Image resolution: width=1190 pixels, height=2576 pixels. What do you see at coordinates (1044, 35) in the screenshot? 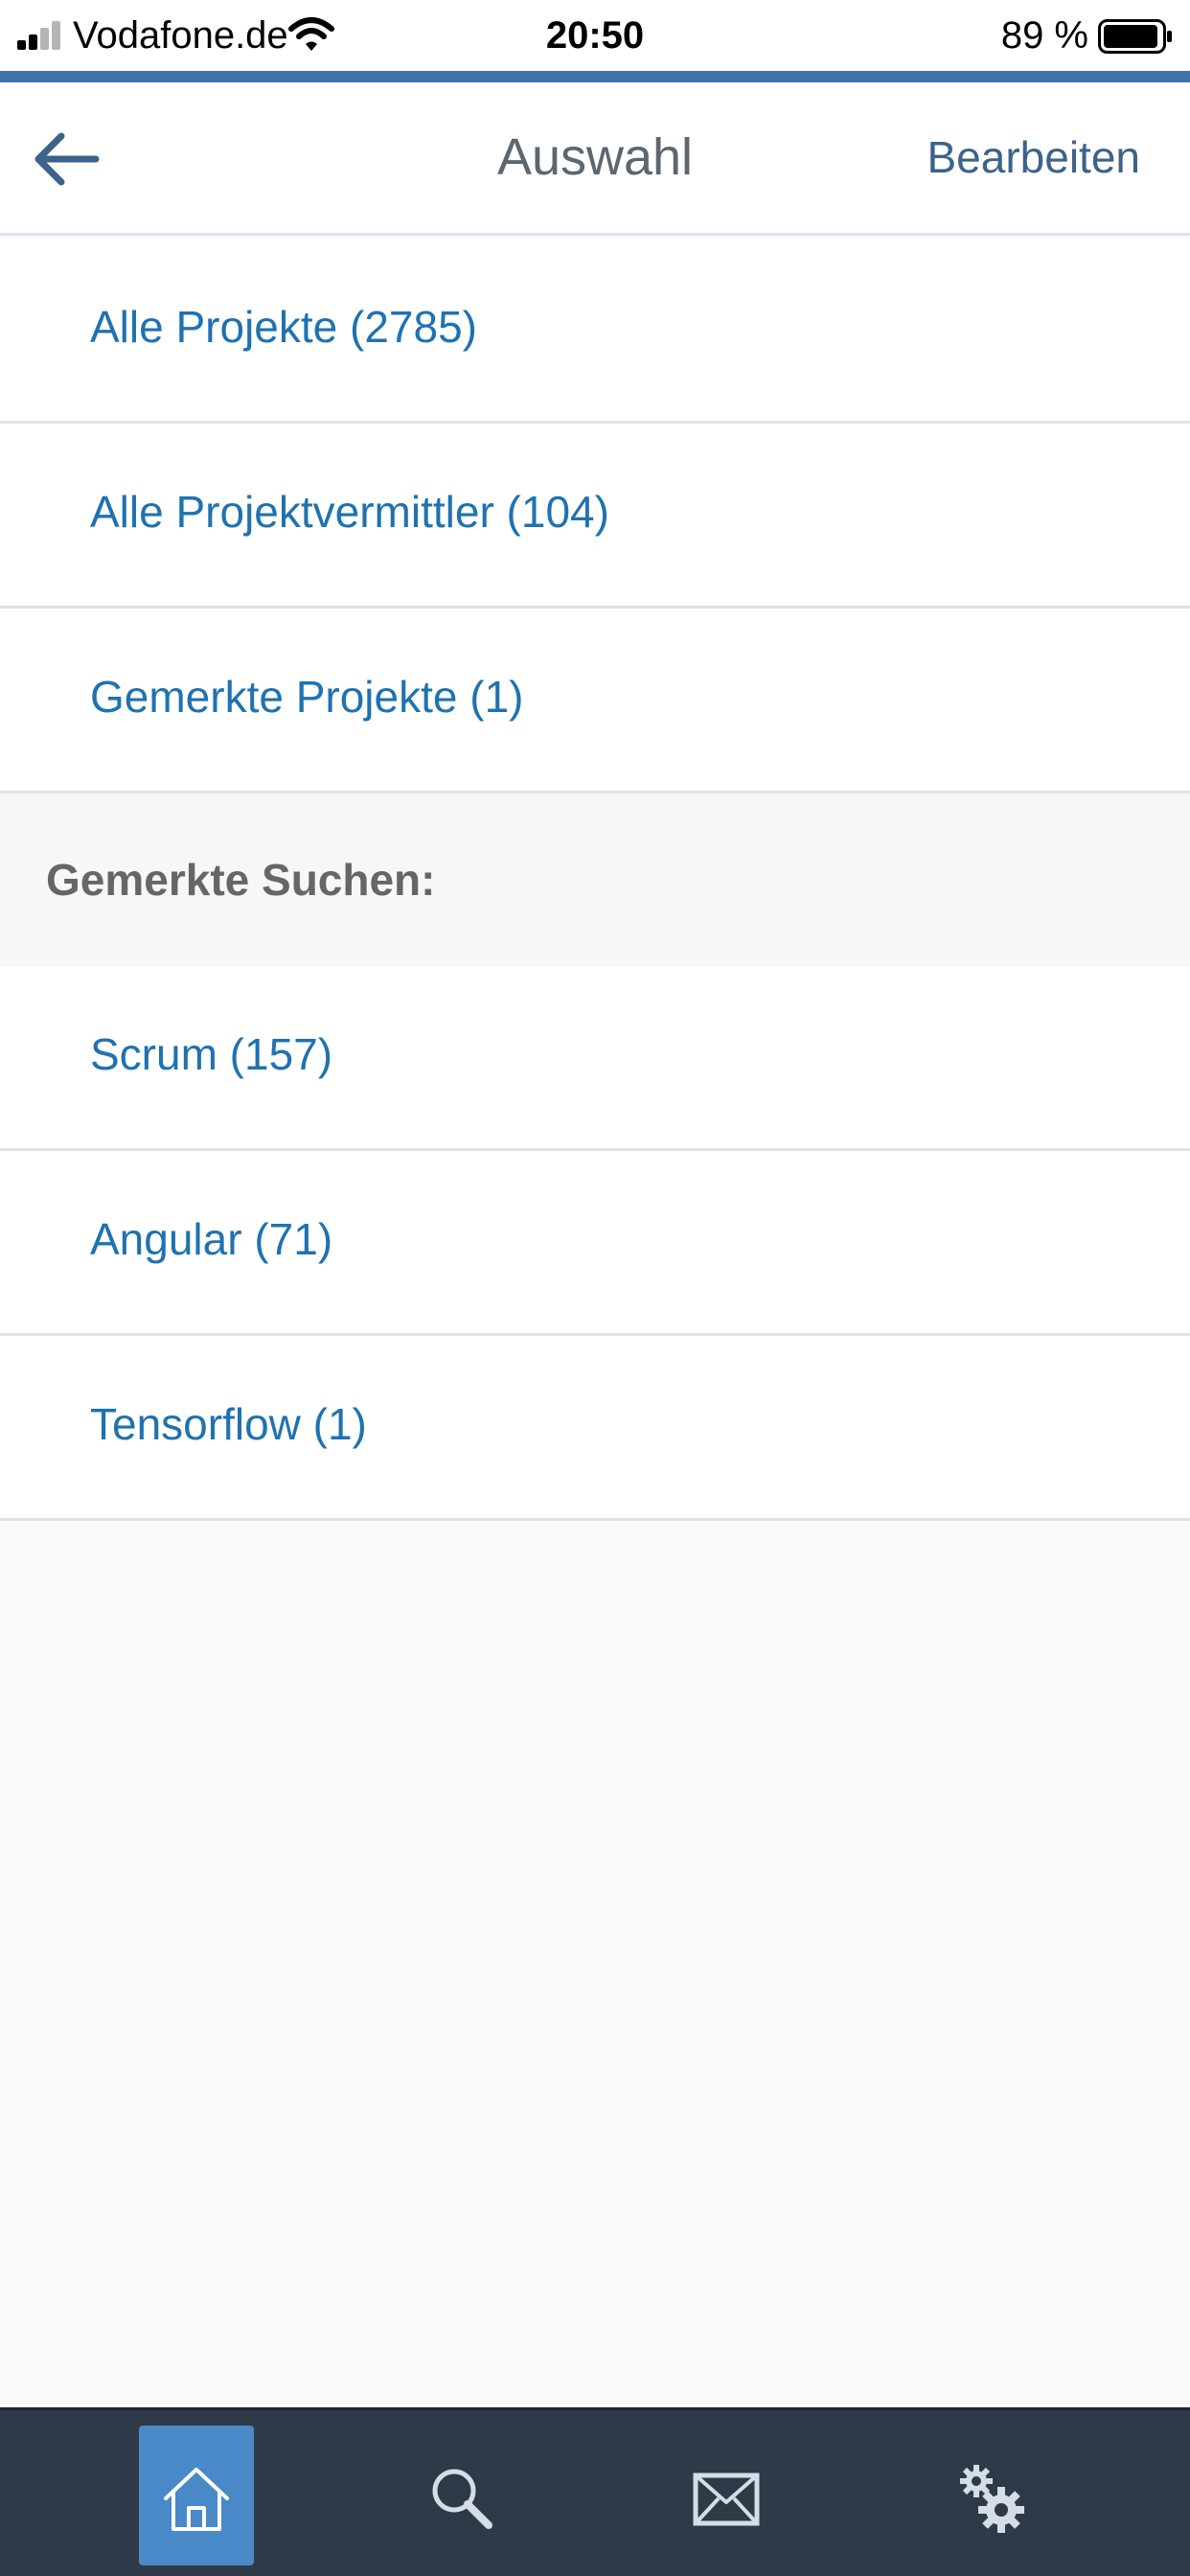
I see `battery-percent: 89 %` at bounding box center [1044, 35].